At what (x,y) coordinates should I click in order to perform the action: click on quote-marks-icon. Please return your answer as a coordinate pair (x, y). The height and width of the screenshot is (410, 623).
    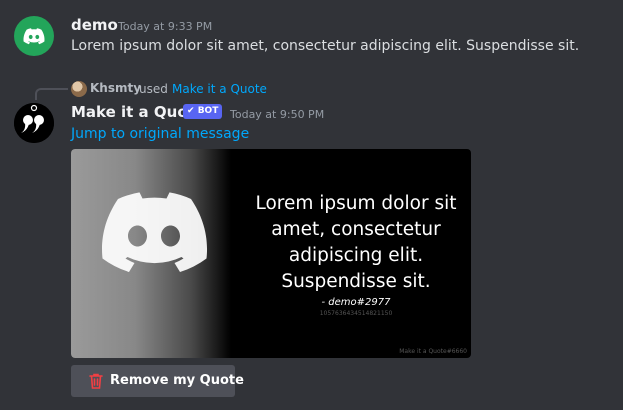
    Looking at the image, I should click on (34, 123).